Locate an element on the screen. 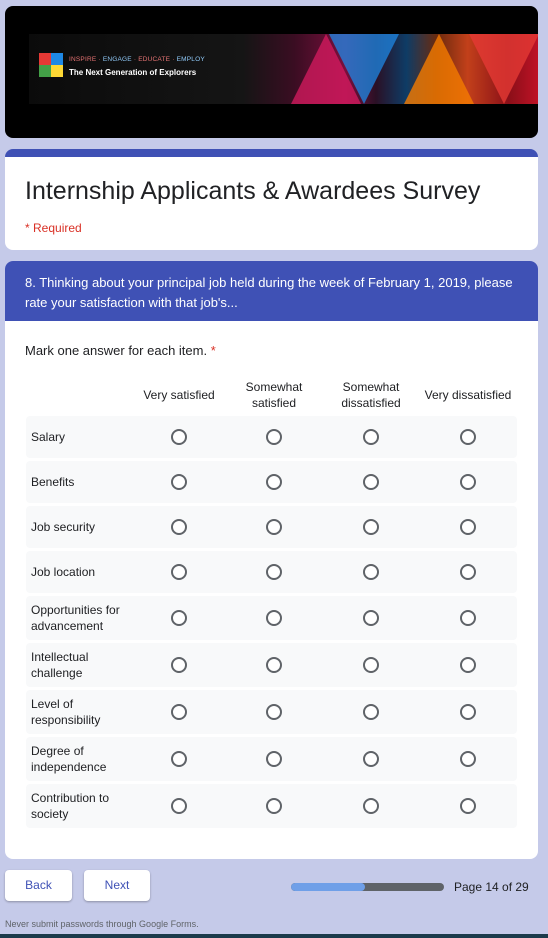 Image resolution: width=548 pixels, height=938 pixels. form-title: Internship Applicants & Awardees Survey is located at coordinates (253, 191).